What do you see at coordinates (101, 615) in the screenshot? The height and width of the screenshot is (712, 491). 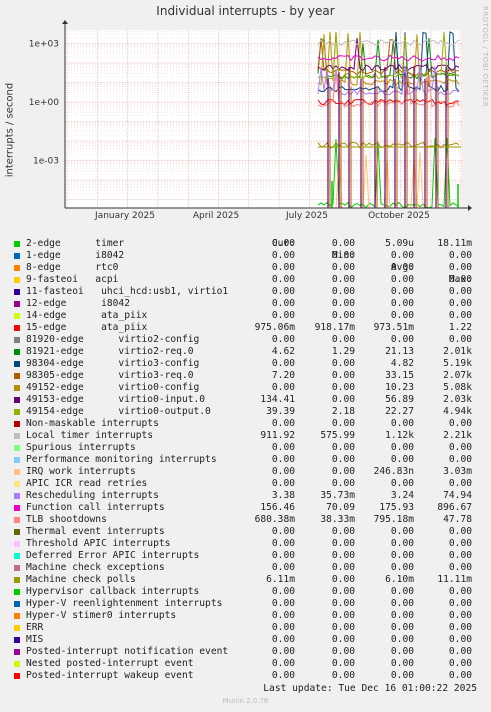 I see `legend-series-name: Hyper-V stimer0 interrupts` at bounding box center [101, 615].